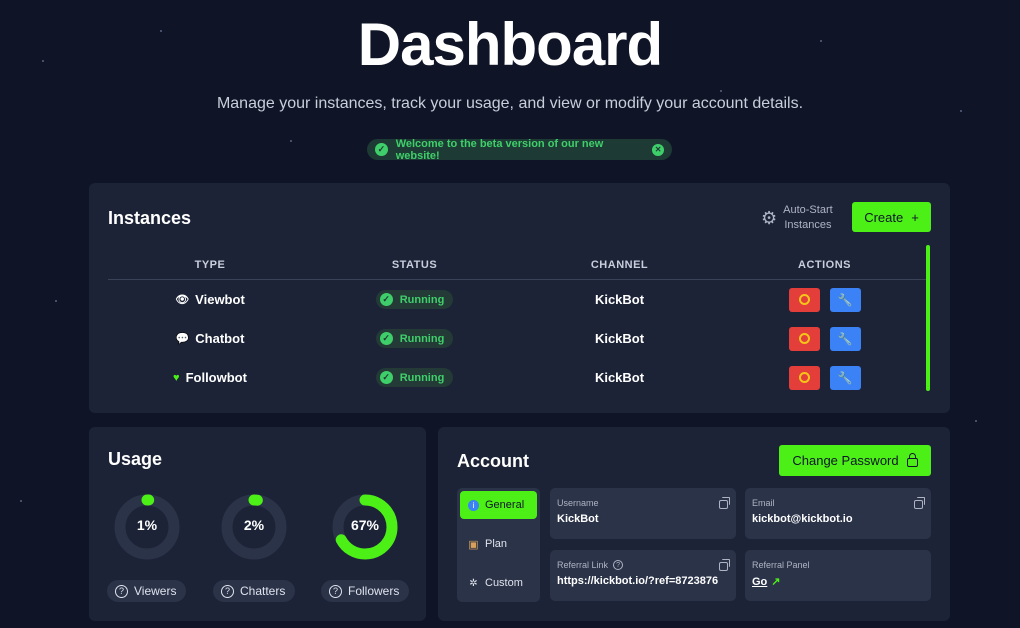 This screenshot has width=1020, height=628. What do you see at coordinates (135, 459) in the screenshot?
I see `usage-title: Usage` at bounding box center [135, 459].